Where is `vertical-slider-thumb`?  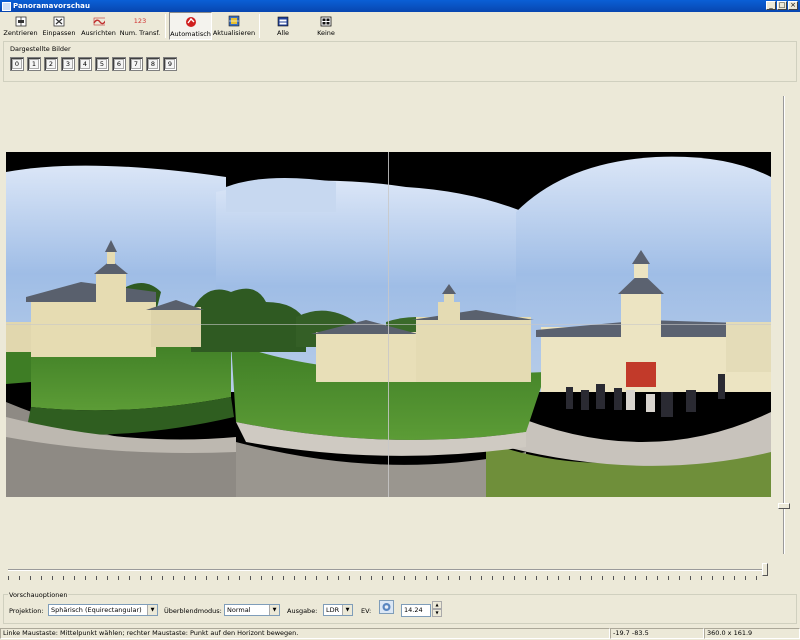
vertical-slider-thumb is located at coordinates (784, 506).